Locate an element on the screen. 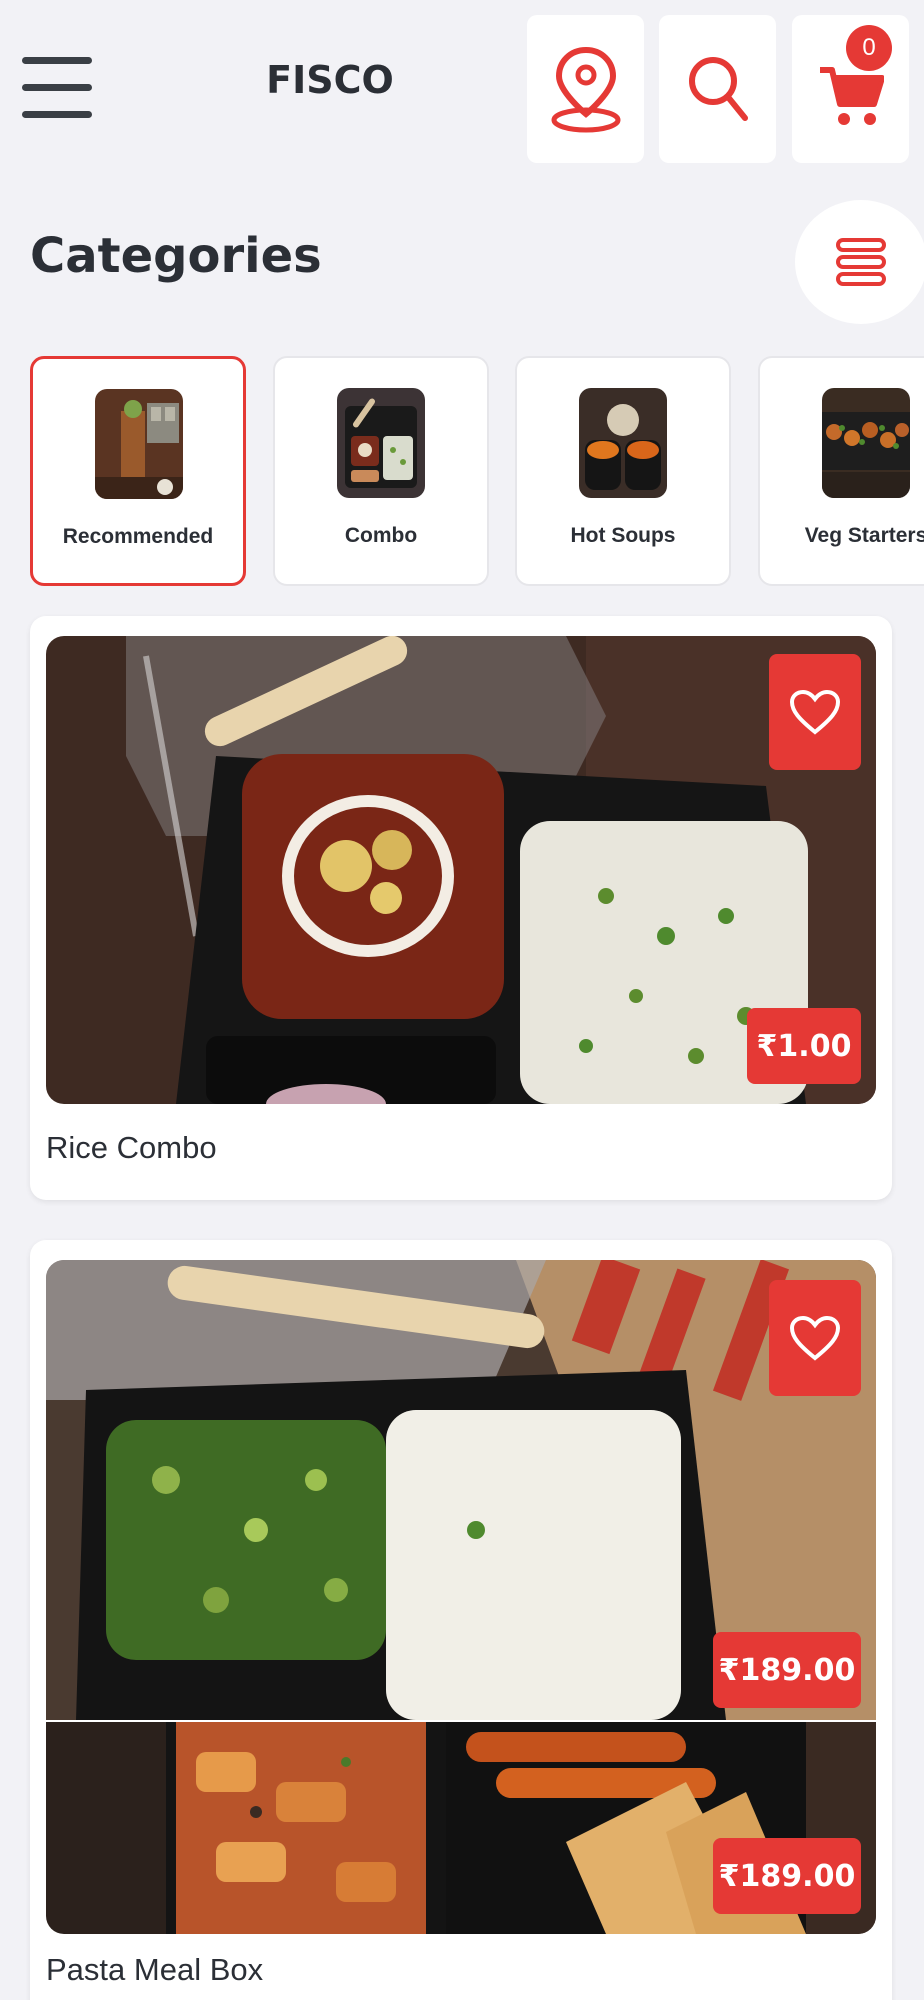  category-tile-hot-soups: Hot Soups is located at coordinates (623, 471).